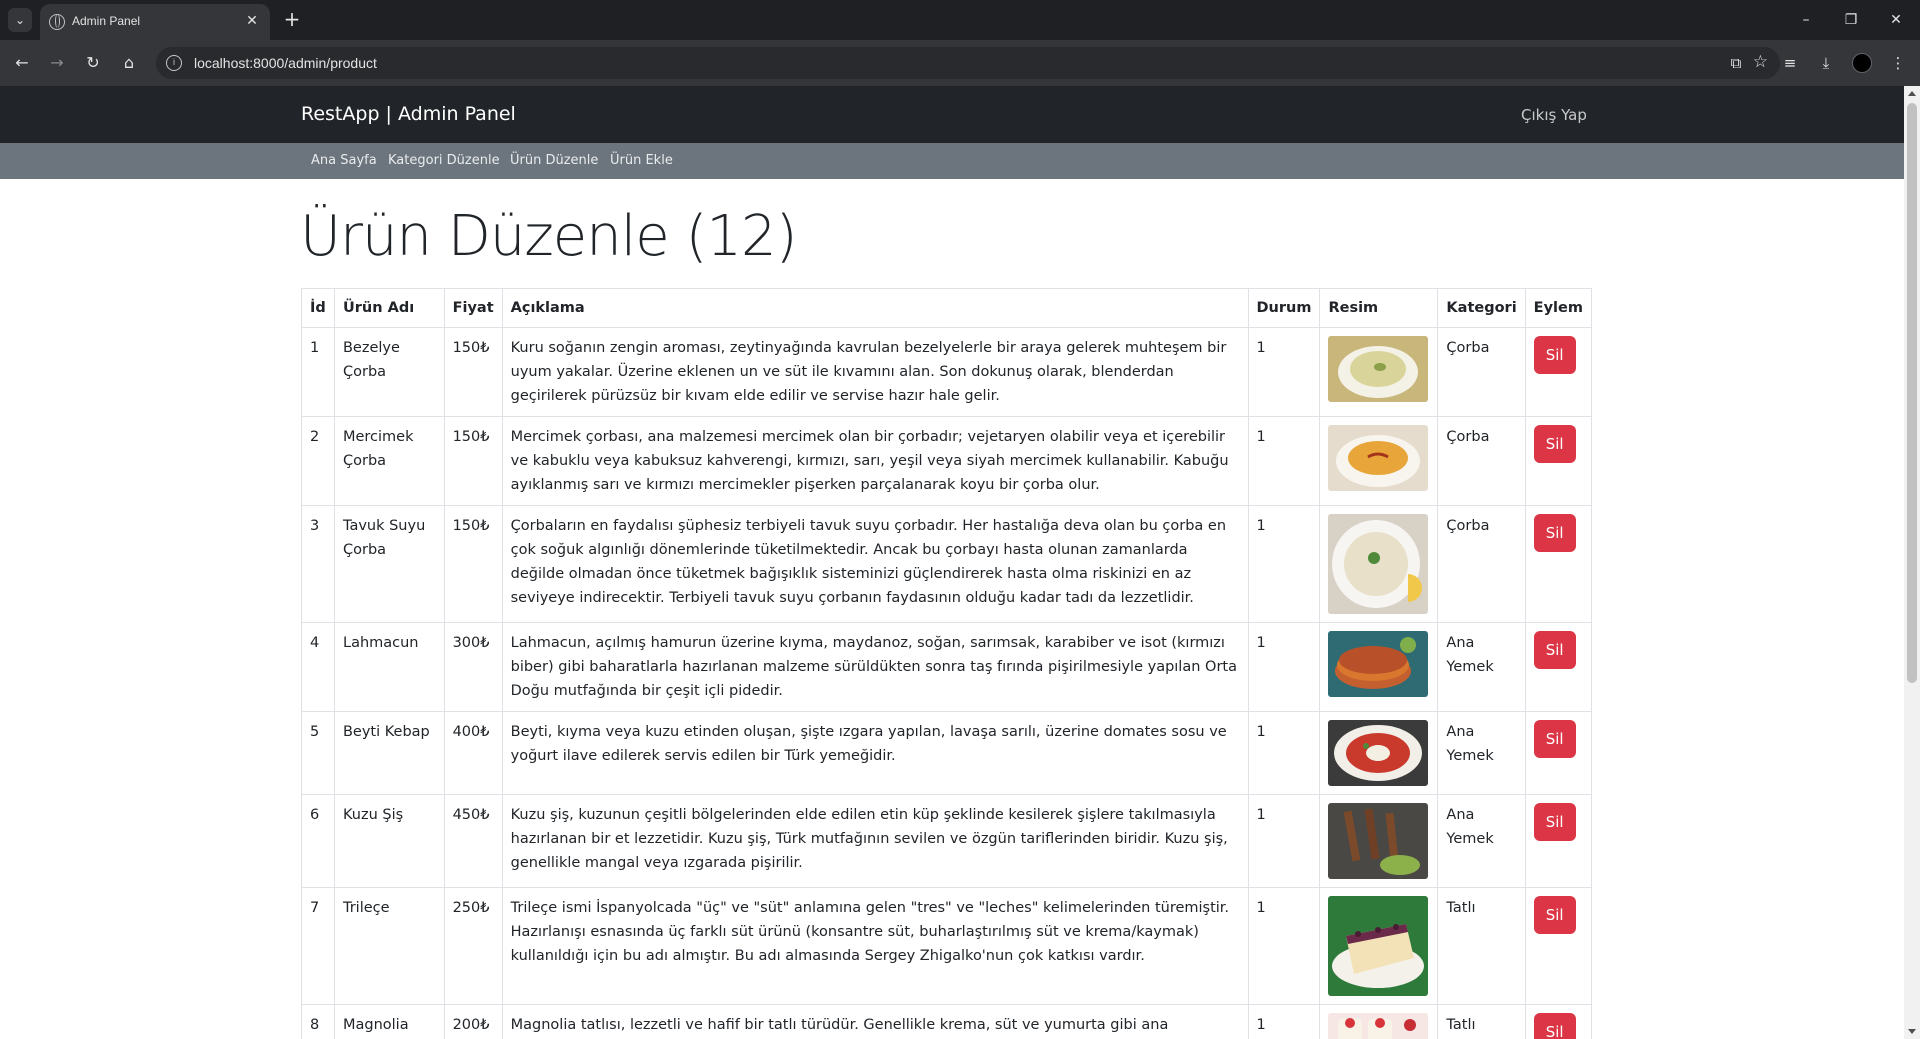 The height and width of the screenshot is (1039, 1920). What do you see at coordinates (554, 160) in the screenshot?
I see `subnav-link-product-edit: Ürün Düzenle` at bounding box center [554, 160].